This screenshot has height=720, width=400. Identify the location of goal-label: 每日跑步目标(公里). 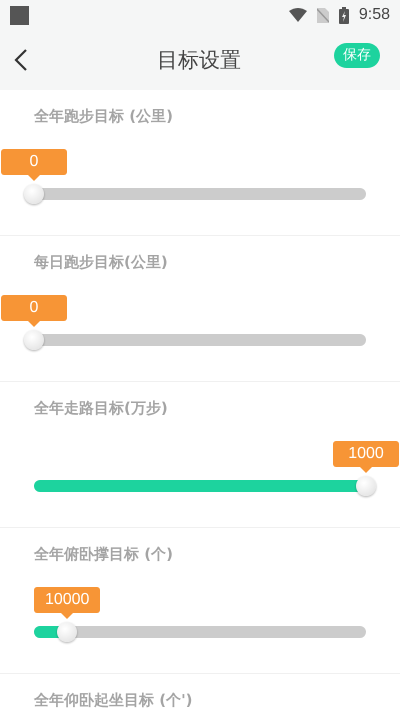
(101, 262).